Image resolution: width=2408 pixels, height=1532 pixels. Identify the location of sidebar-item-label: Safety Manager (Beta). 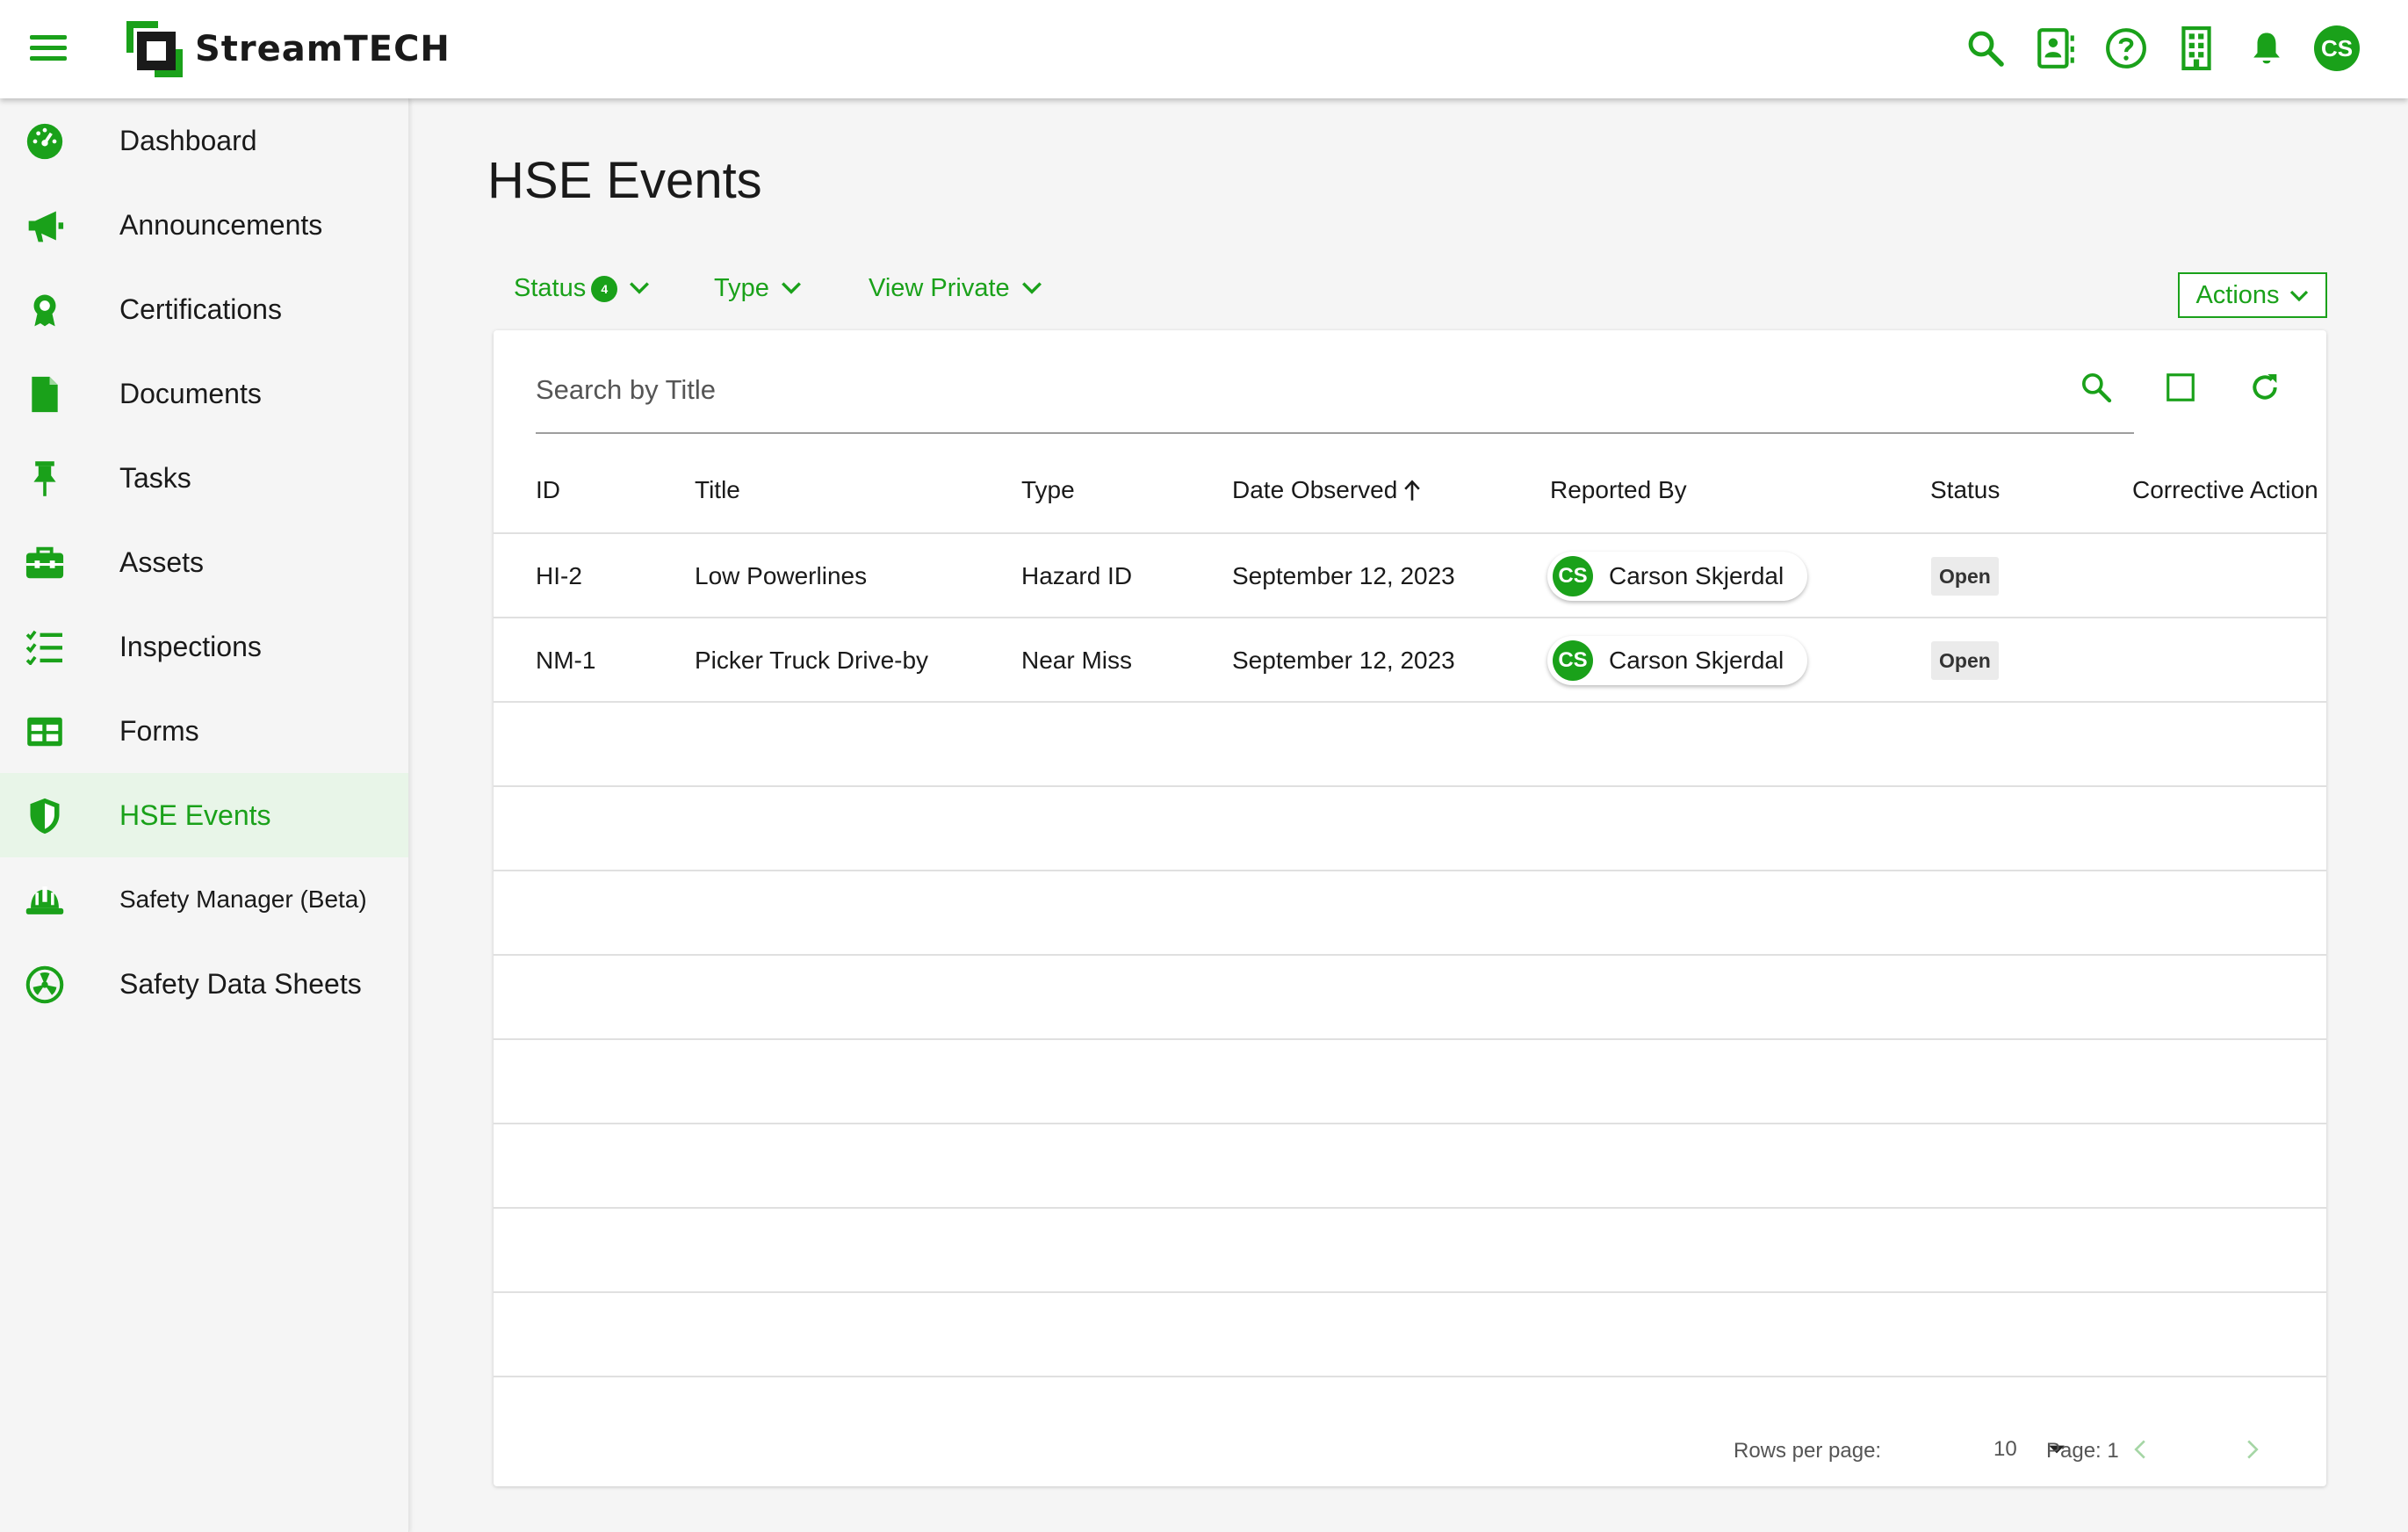
(243, 899).